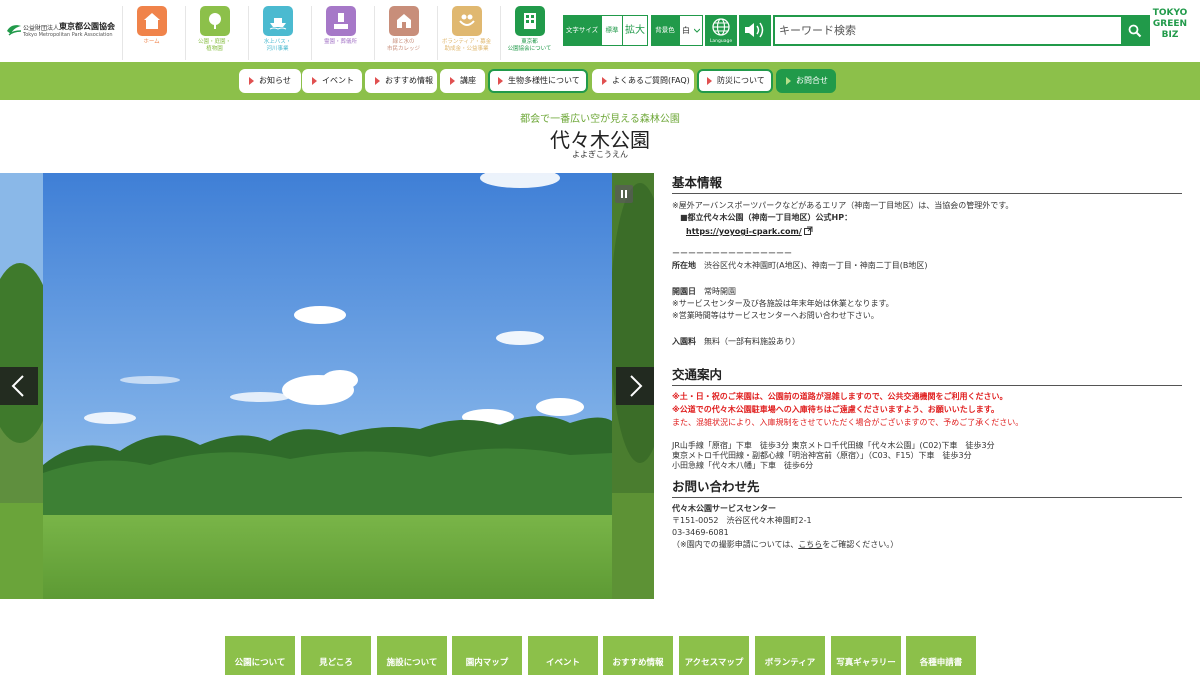 The image size is (1200, 675). I want to click on contact-tel: 03-3469-6081, so click(700, 532).